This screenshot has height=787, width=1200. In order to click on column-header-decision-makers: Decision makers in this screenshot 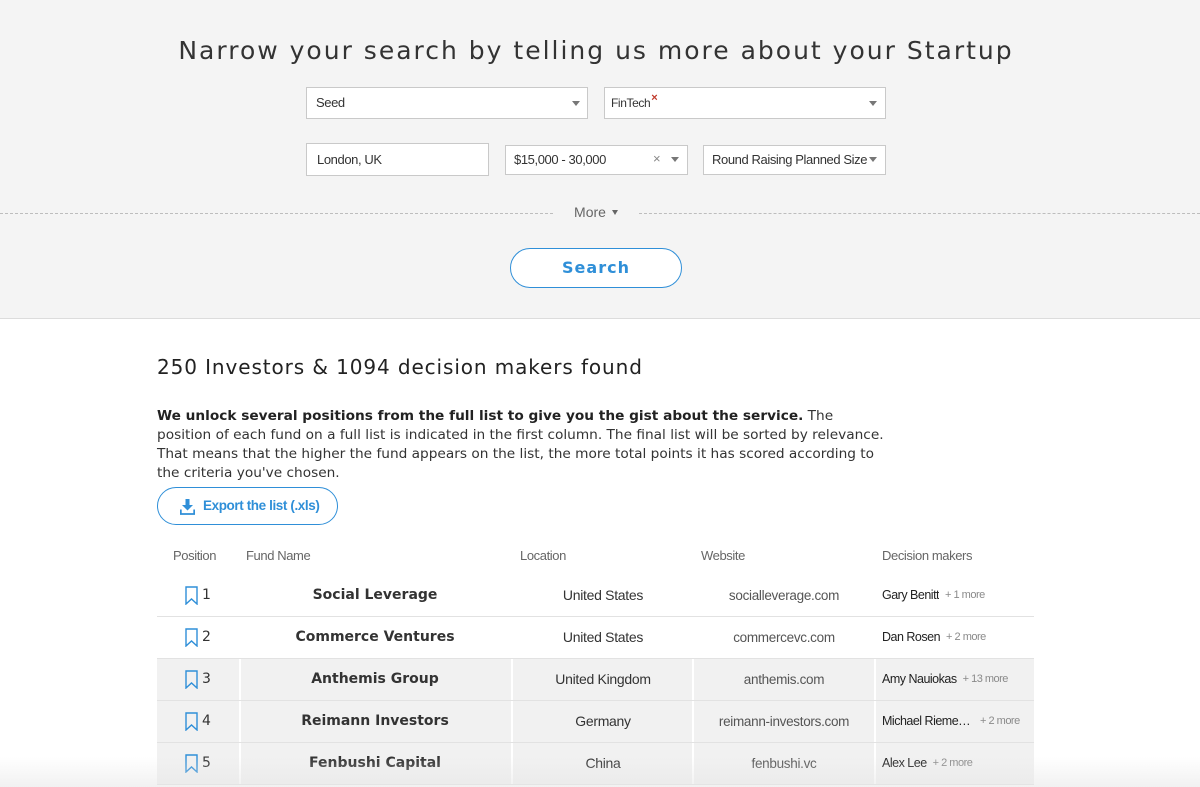, I will do `click(927, 555)`.